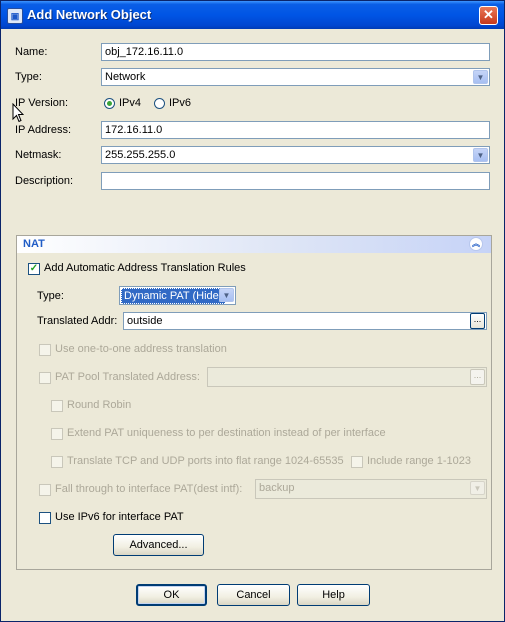 This screenshot has height=622, width=505. Describe the element at coordinates (28, 77) in the screenshot. I see `type-label: Type:` at that location.